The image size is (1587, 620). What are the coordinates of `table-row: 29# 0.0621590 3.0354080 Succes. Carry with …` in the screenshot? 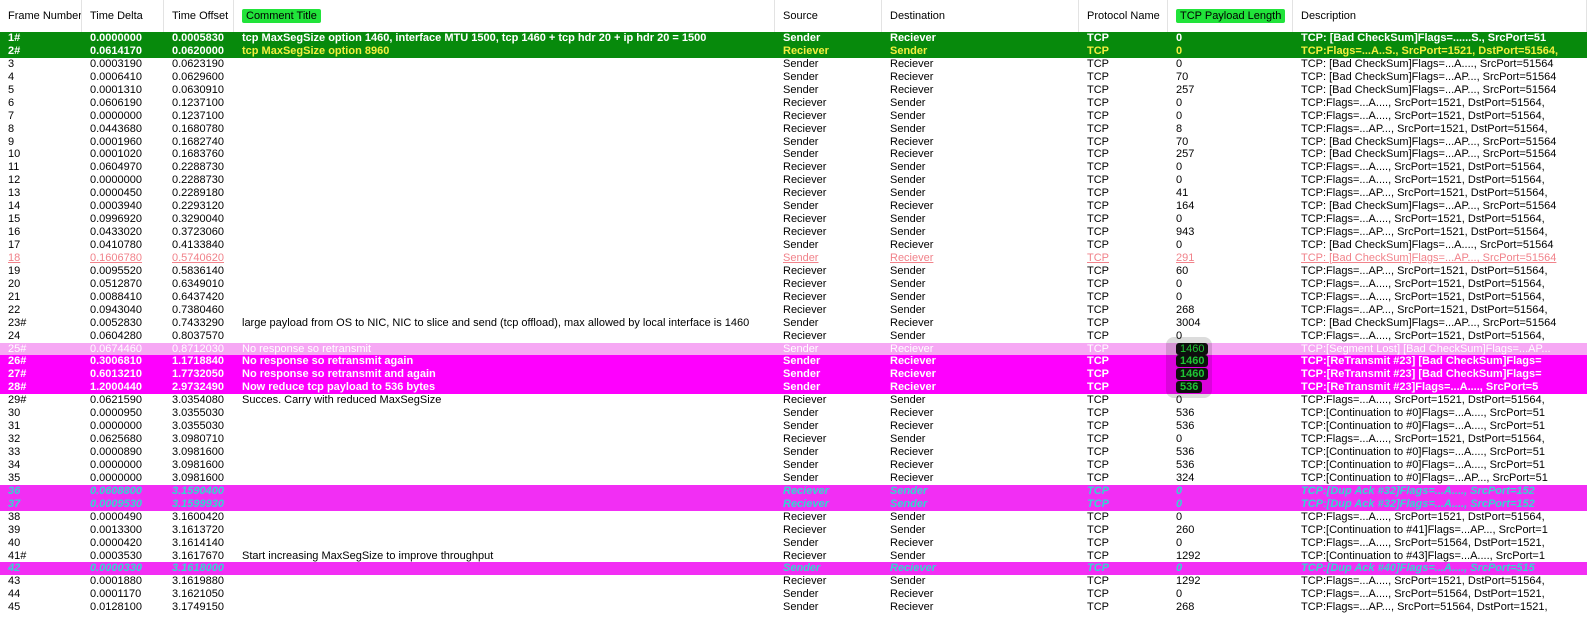 It's located at (793, 400).